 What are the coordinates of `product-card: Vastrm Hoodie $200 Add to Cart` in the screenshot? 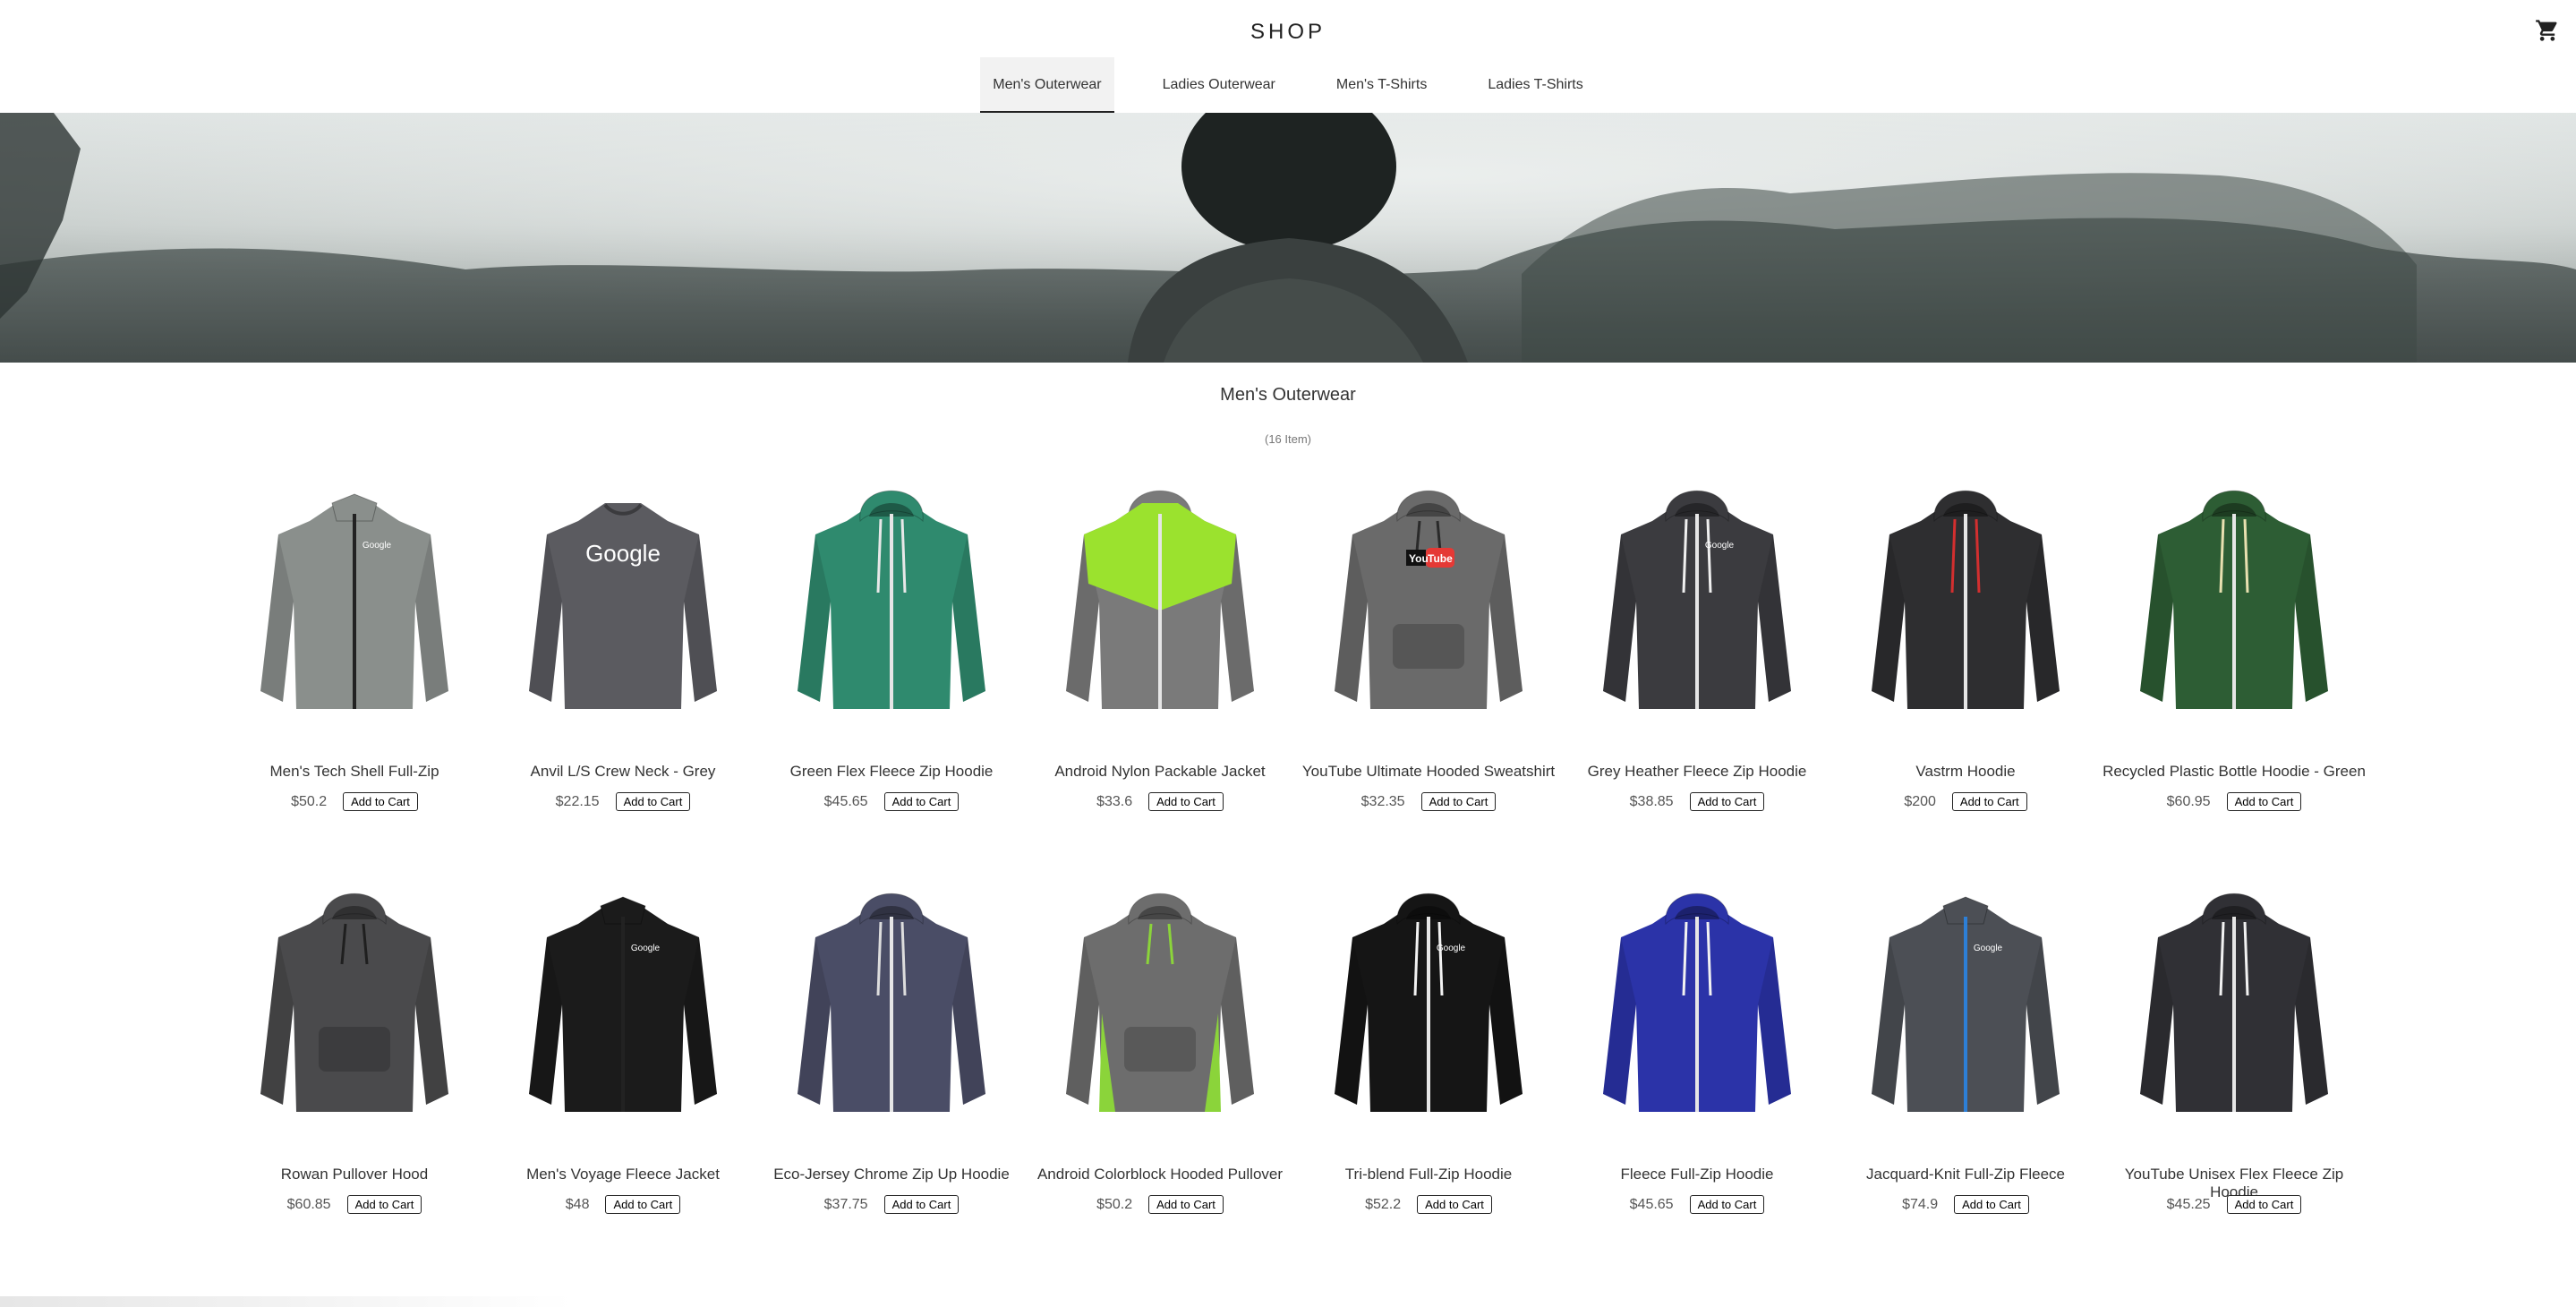 It's located at (1965, 668).